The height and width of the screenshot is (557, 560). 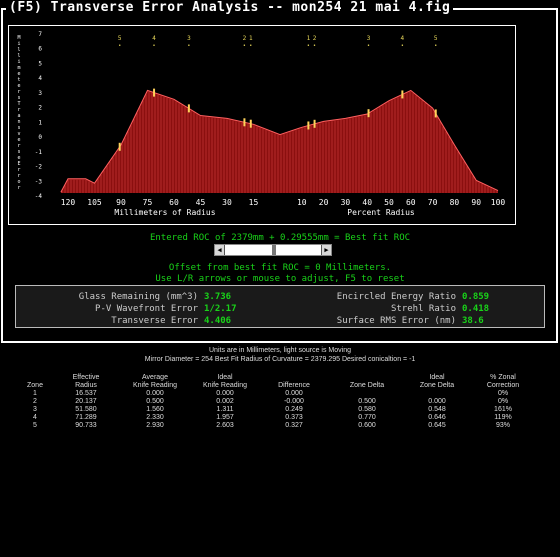 What do you see at coordinates (40, 137) in the screenshot?
I see `y-tick-label: 0` at bounding box center [40, 137].